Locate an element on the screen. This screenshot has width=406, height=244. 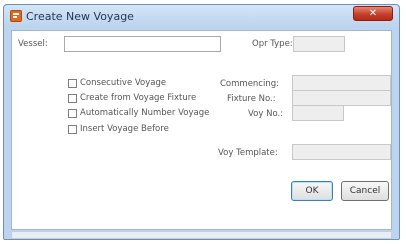
checkbox-create-from-voyage-fixture: Create from Voyage Fixture is located at coordinates (132, 98).